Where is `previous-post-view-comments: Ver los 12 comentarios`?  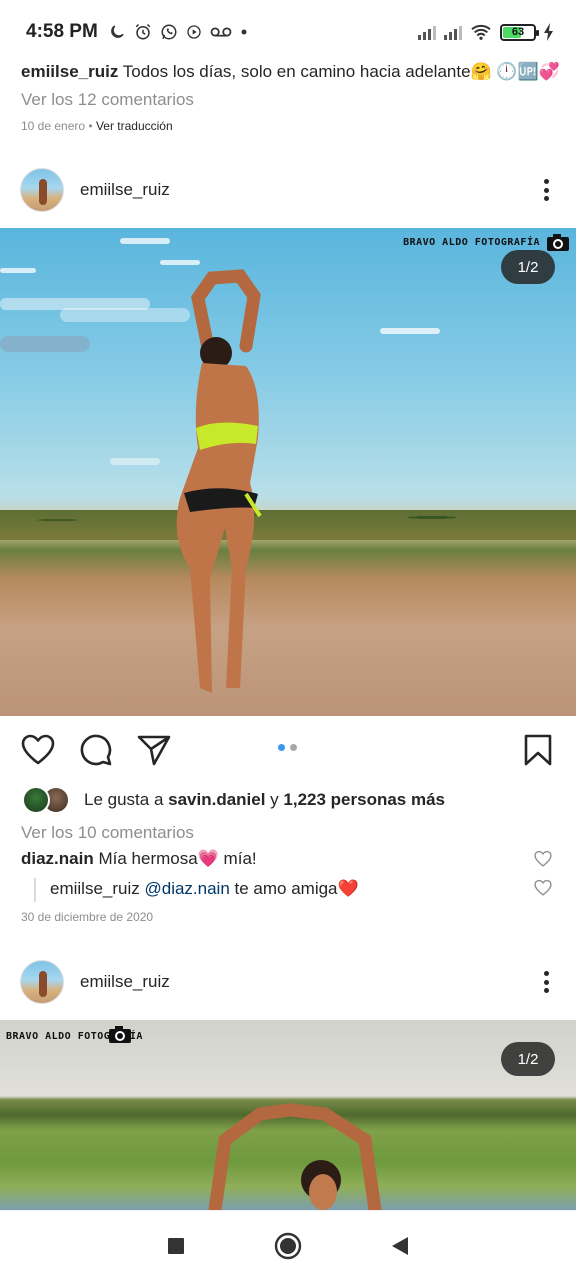 previous-post-view-comments: Ver los 12 comentarios is located at coordinates (107, 100).